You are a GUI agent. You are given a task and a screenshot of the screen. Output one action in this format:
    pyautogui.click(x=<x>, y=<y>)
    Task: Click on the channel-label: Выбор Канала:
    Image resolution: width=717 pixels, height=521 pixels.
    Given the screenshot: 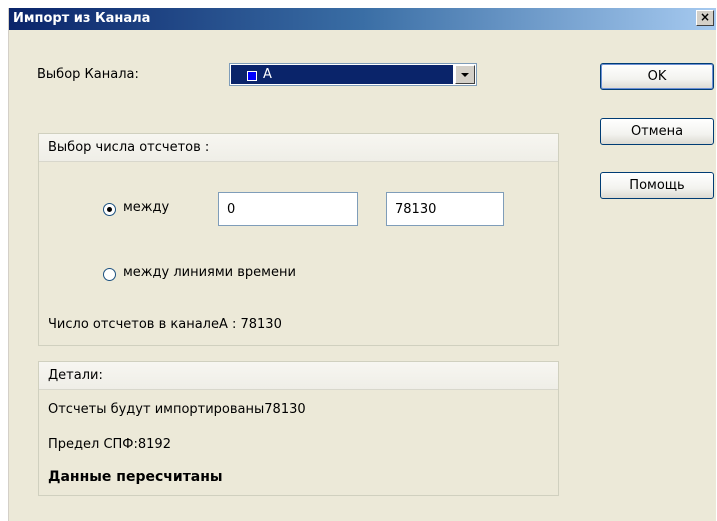 What is the action you would take?
    pyautogui.click(x=88, y=74)
    